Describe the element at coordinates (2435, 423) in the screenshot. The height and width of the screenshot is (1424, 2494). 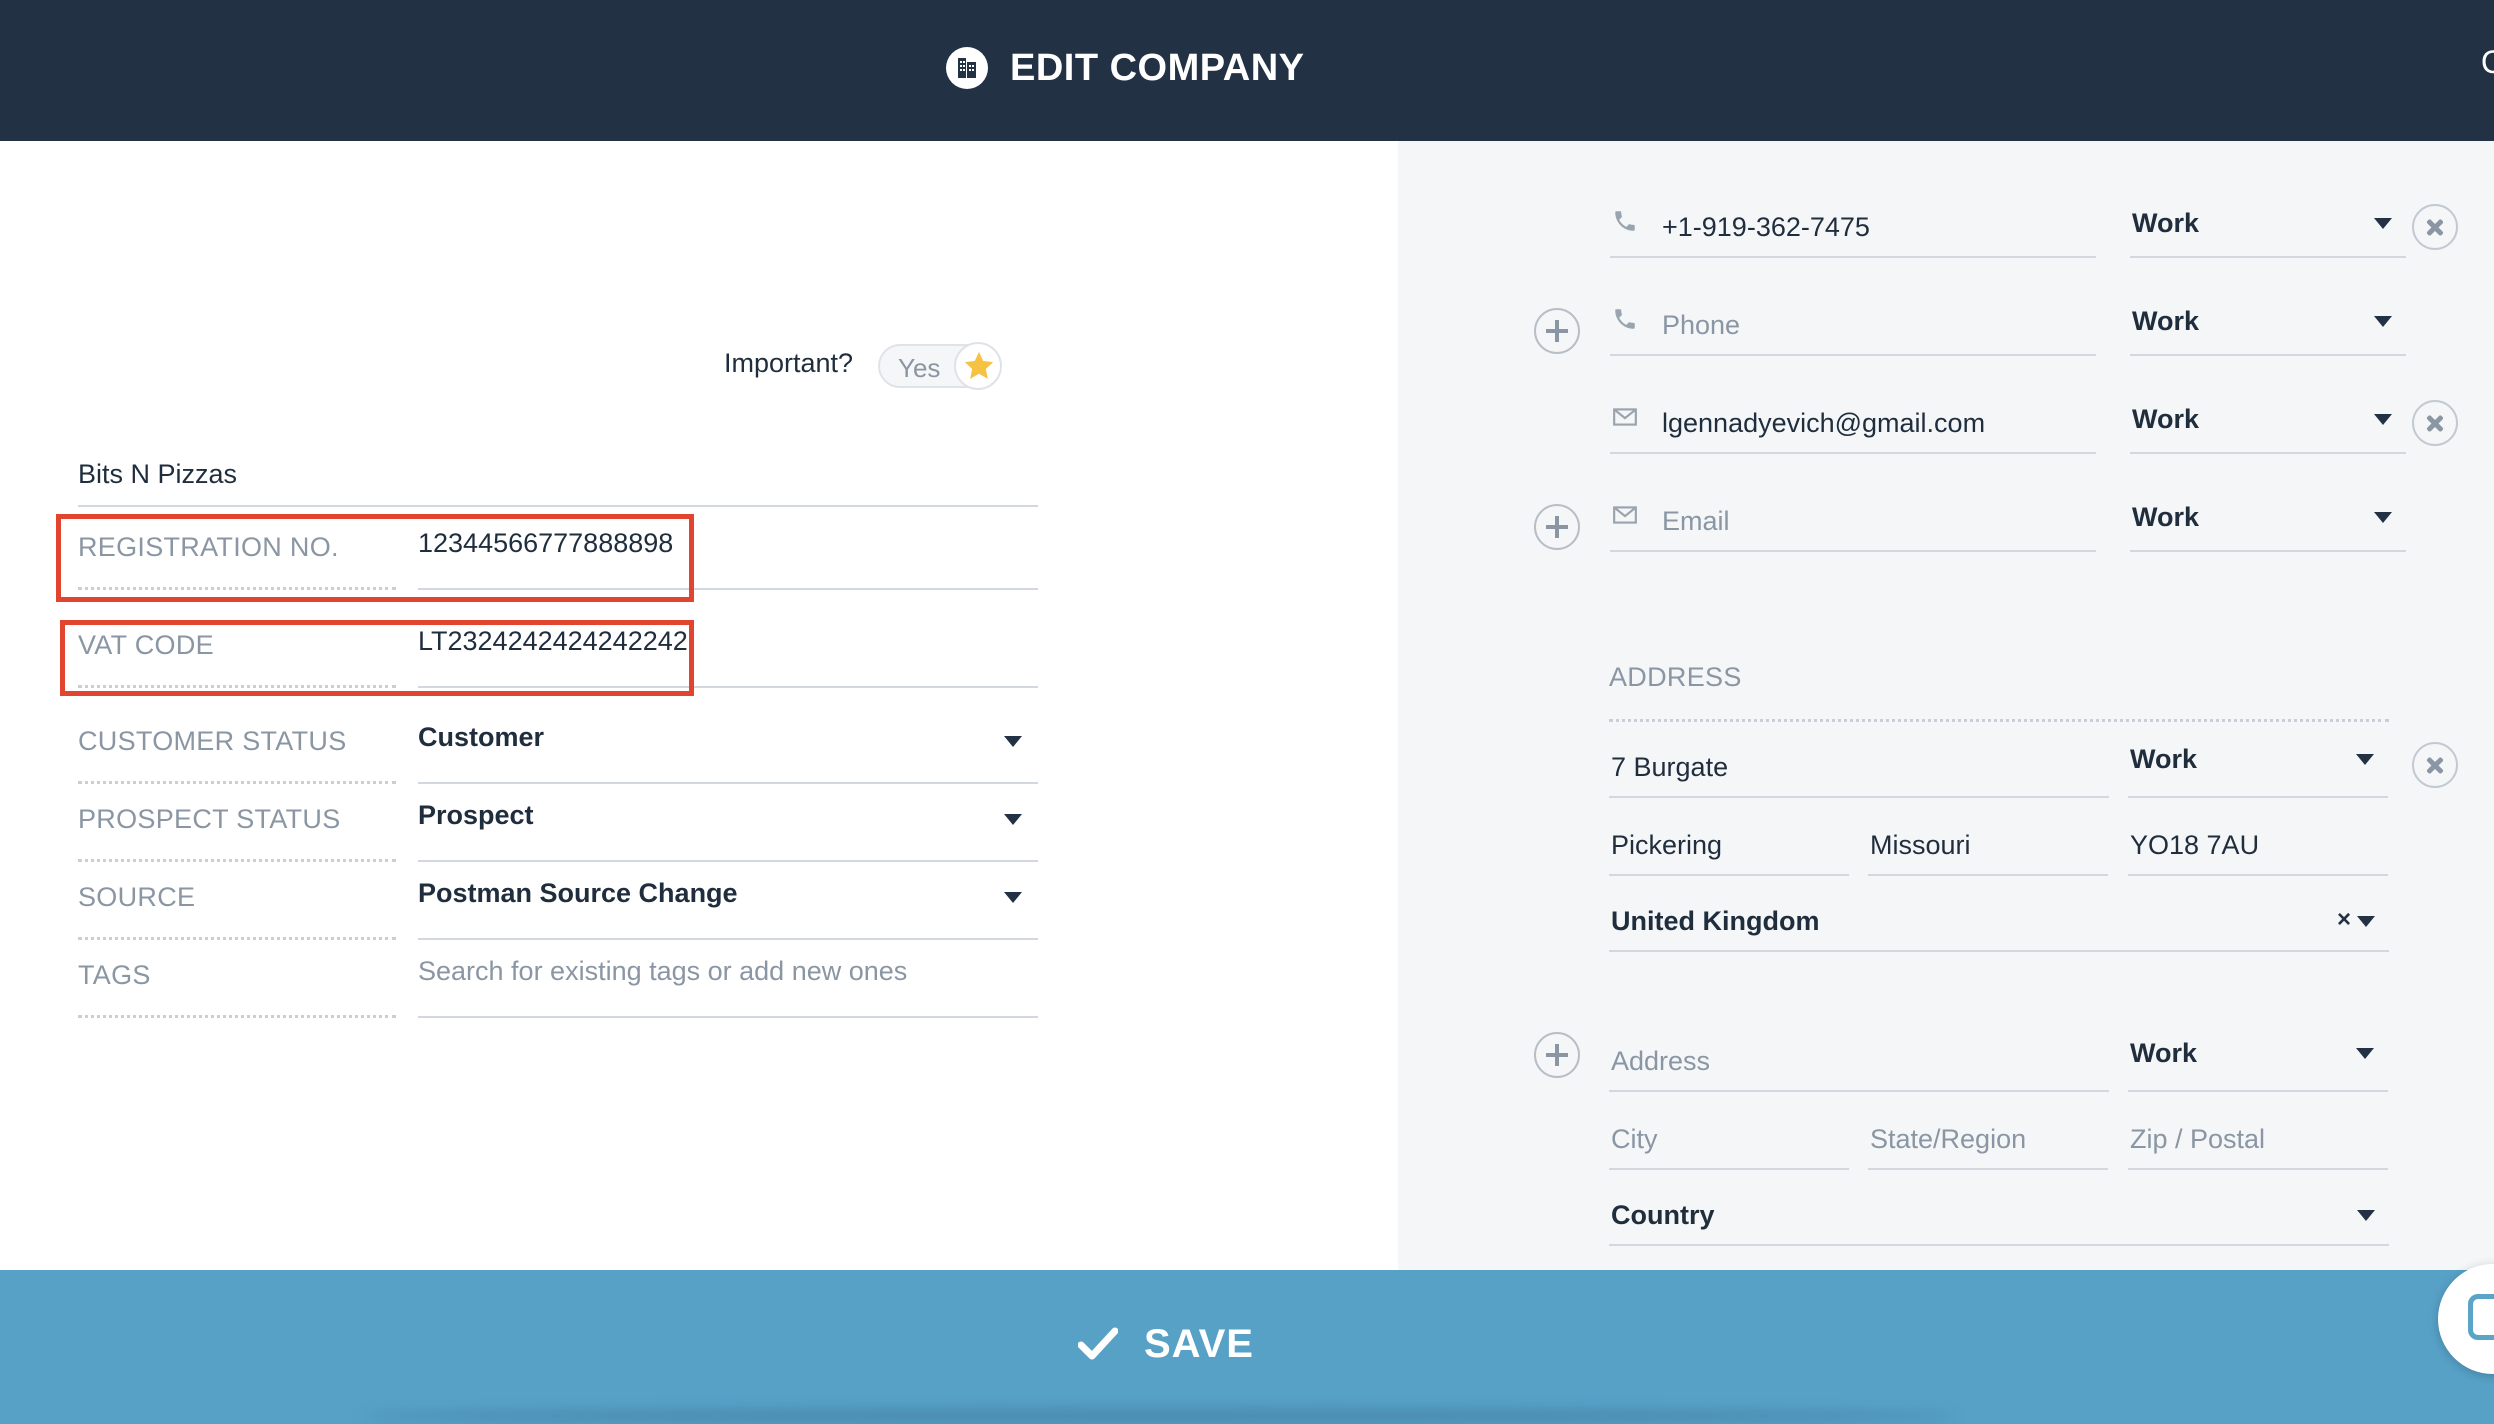
I see `remove-email-button` at that location.